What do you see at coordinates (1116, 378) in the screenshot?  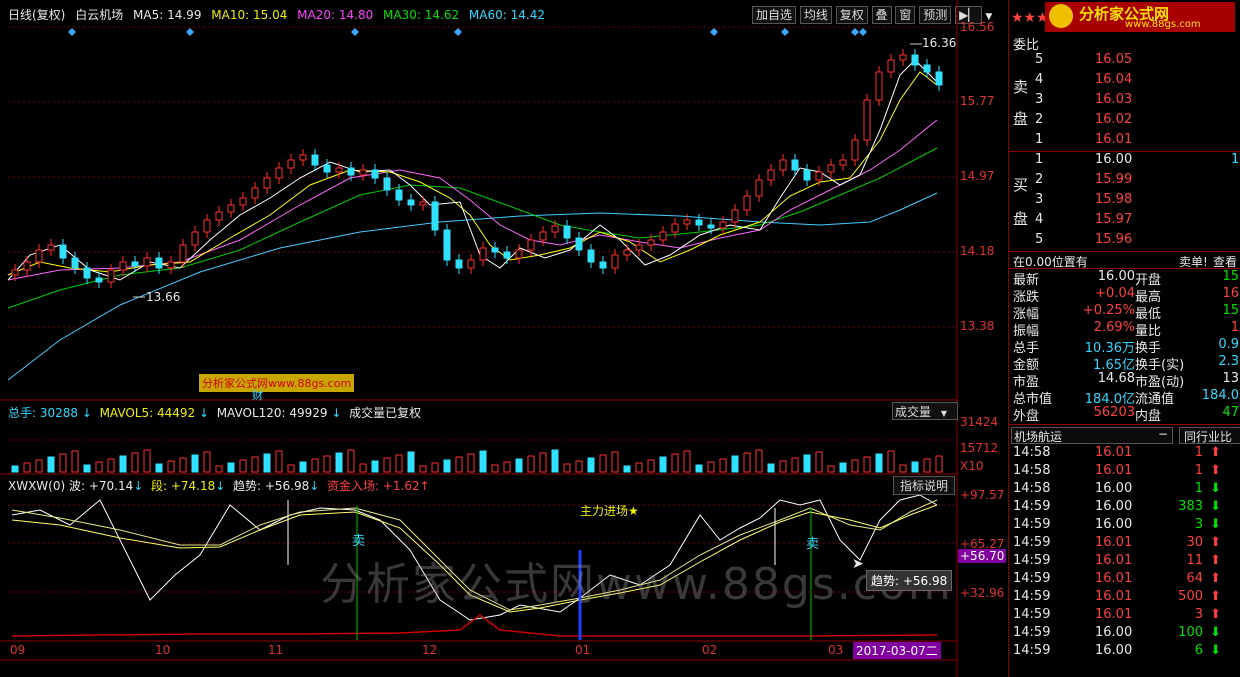 I see `stat-value: 14.68` at bounding box center [1116, 378].